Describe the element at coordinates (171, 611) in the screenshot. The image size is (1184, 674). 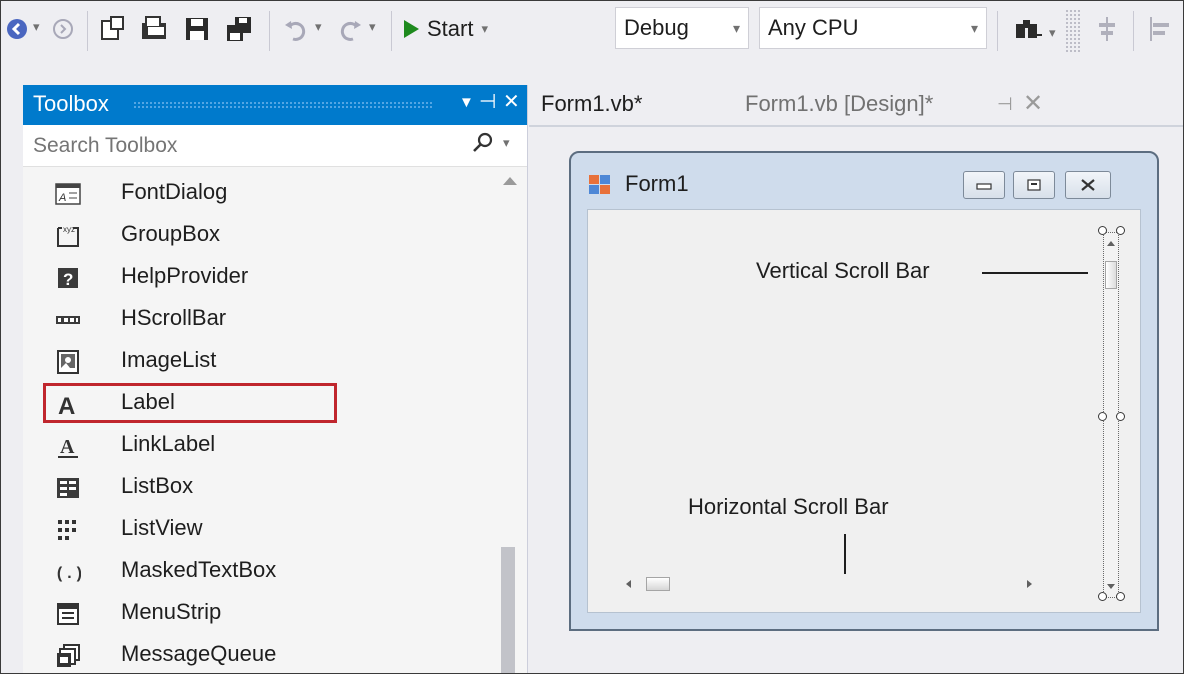
I see `tool-label: MenuStrip` at that location.